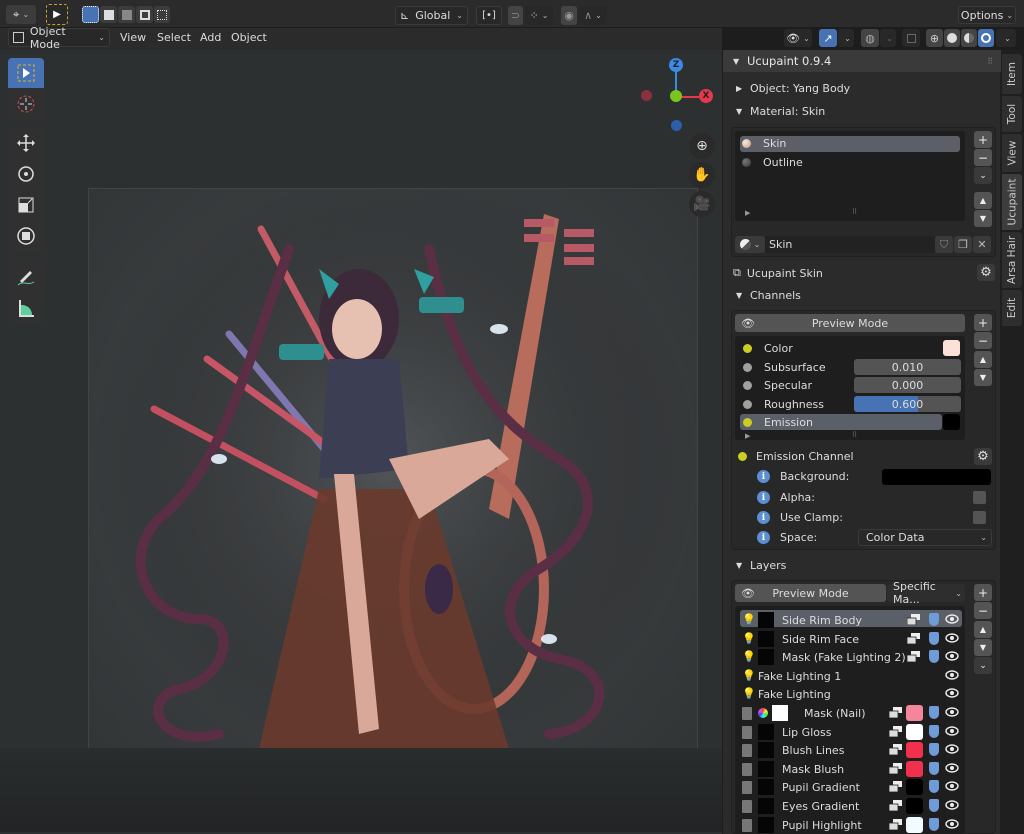 This screenshot has width=1024, height=834. What do you see at coordinates (772, 162) in the screenshot?
I see `material-item-outline: Outline` at bounding box center [772, 162].